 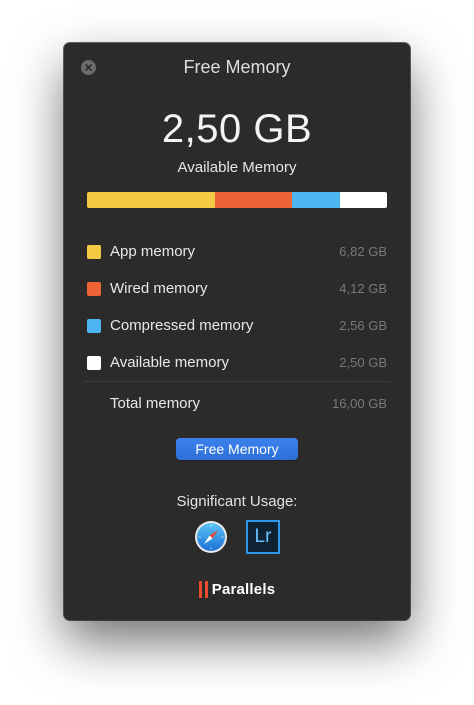 I want to click on significant-usage-label: Significant Usage:, so click(x=237, y=501).